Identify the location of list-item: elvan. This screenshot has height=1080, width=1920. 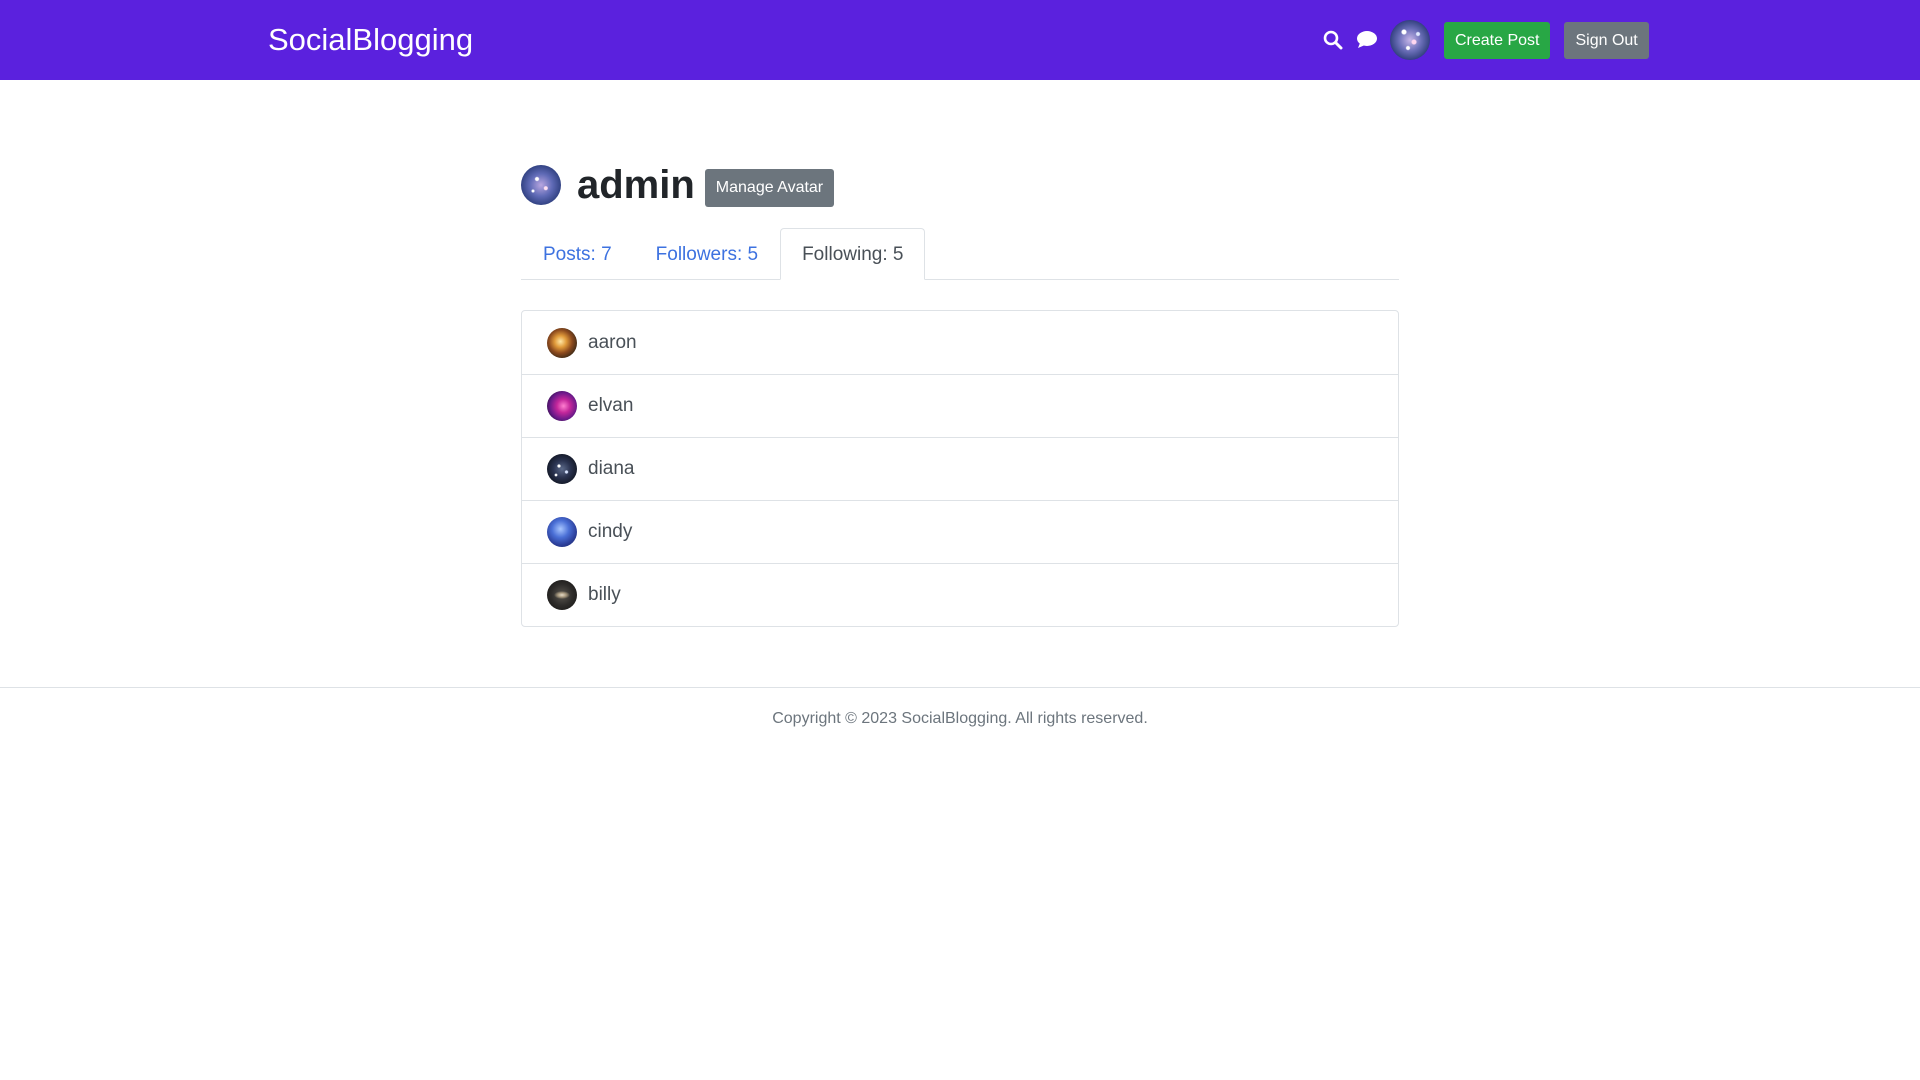
(960, 405).